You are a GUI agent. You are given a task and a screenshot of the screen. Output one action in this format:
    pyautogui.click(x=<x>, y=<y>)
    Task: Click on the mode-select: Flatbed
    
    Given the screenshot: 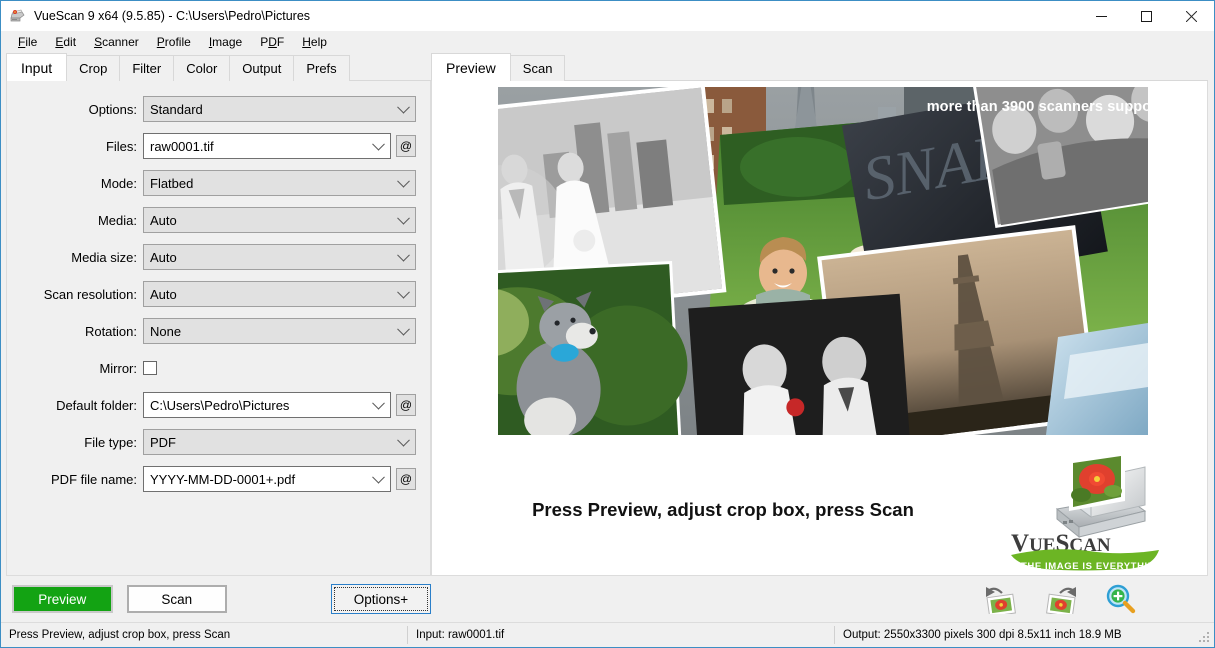 What is the action you would take?
    pyautogui.click(x=279, y=183)
    